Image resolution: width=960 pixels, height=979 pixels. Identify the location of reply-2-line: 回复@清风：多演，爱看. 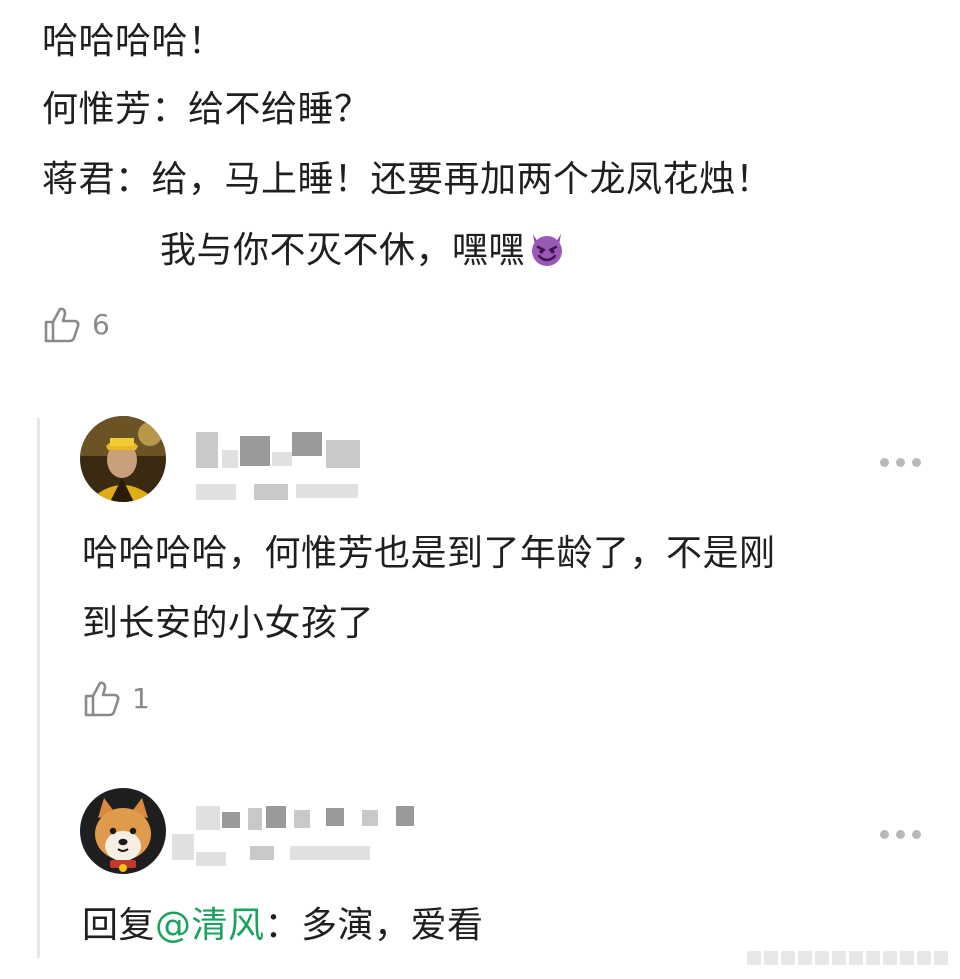
(283, 926).